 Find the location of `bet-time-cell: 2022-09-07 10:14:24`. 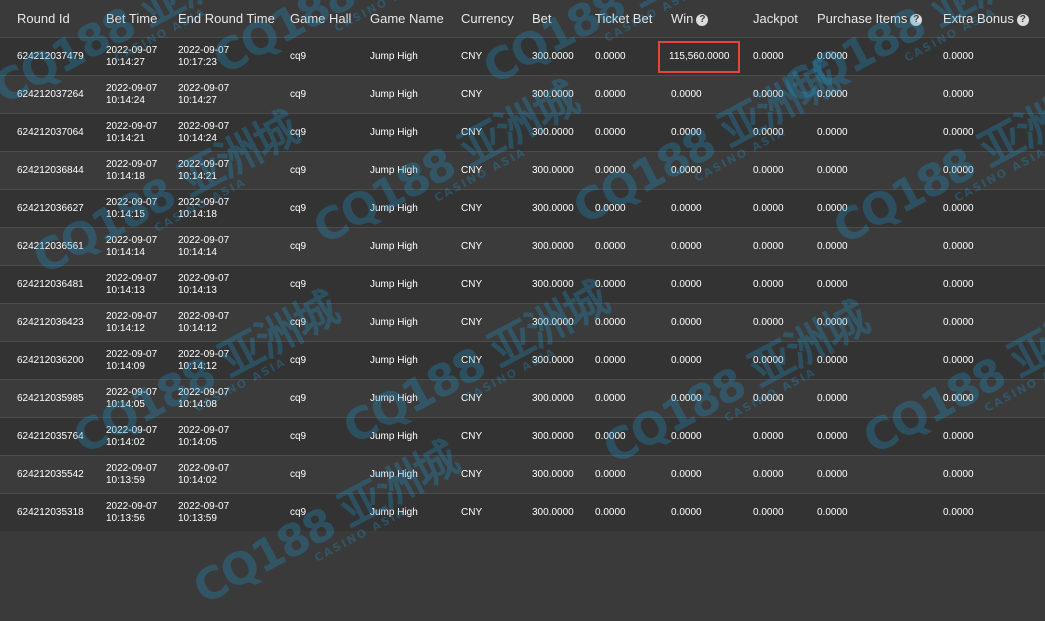

bet-time-cell: 2022-09-07 10:14:24 is located at coordinates (137, 94).